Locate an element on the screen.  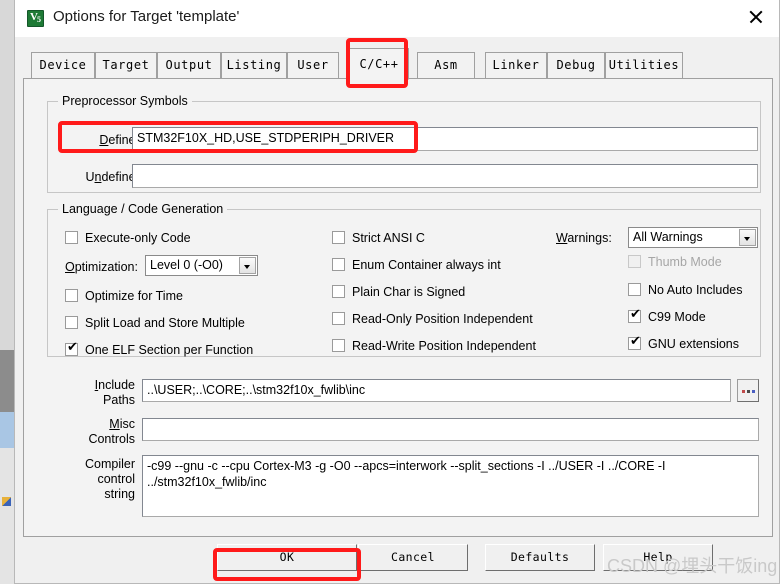
warnings-label: Warnings: is located at coordinates (584, 238).